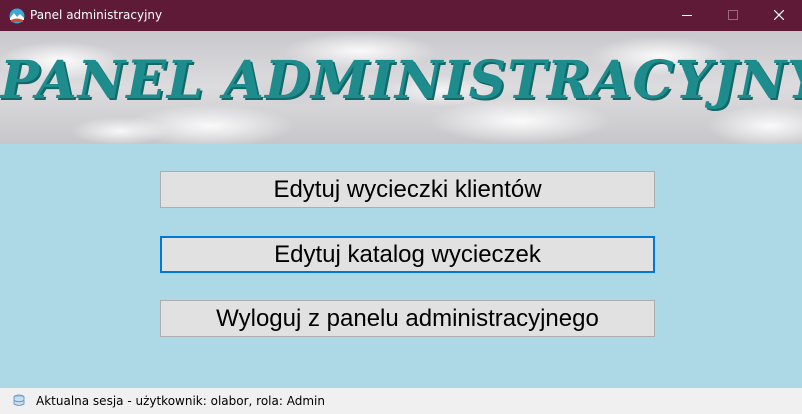  I want to click on session-icon, so click(19, 400).